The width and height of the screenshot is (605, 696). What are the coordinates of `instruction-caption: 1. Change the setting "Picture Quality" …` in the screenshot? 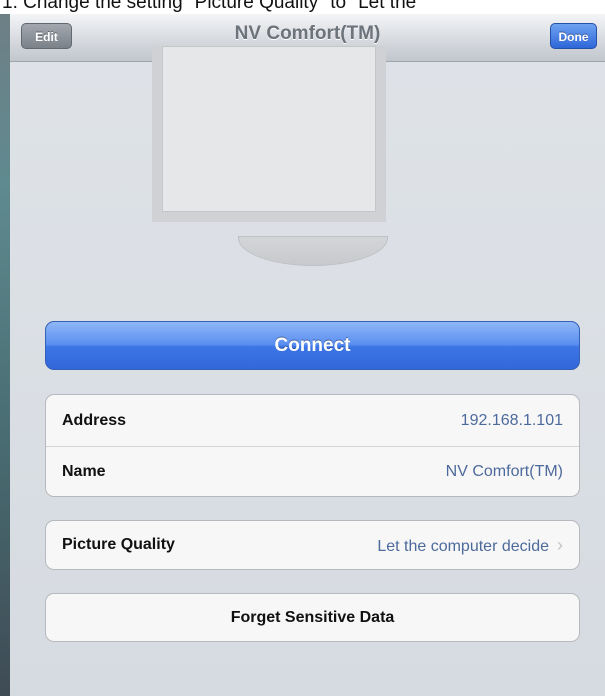 It's located at (209, 6).